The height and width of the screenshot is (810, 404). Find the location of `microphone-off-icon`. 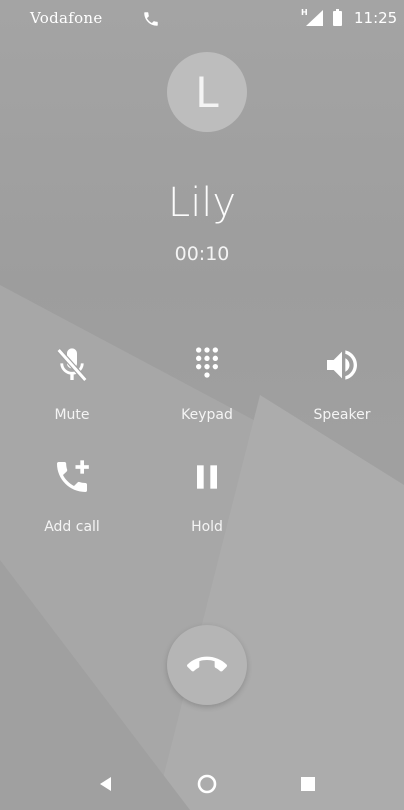

microphone-off-icon is located at coordinates (72, 365).